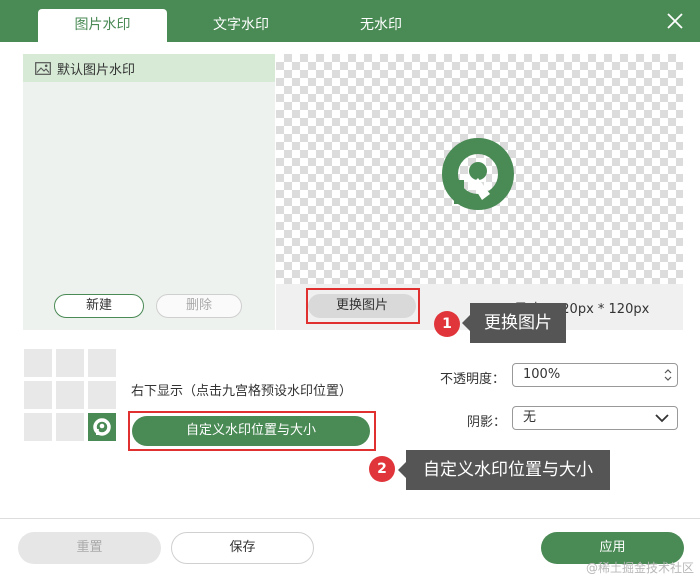  Describe the element at coordinates (504, 470) in the screenshot. I see `annotation-callout-2: 自定义水印位置与大小` at that location.